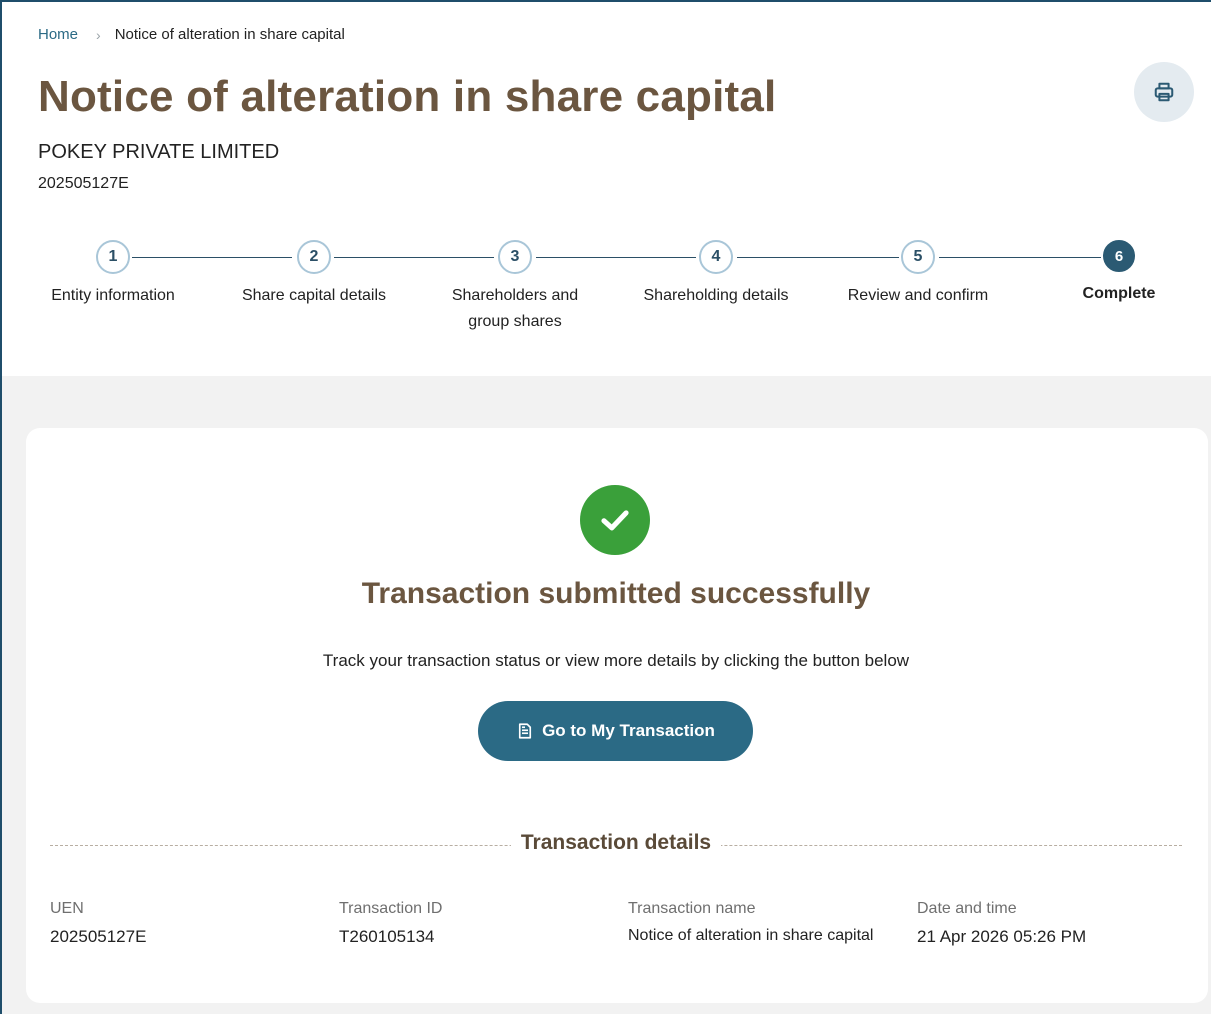 Image resolution: width=1211 pixels, height=1014 pixels. I want to click on step-label: Review and confirm, so click(918, 295).